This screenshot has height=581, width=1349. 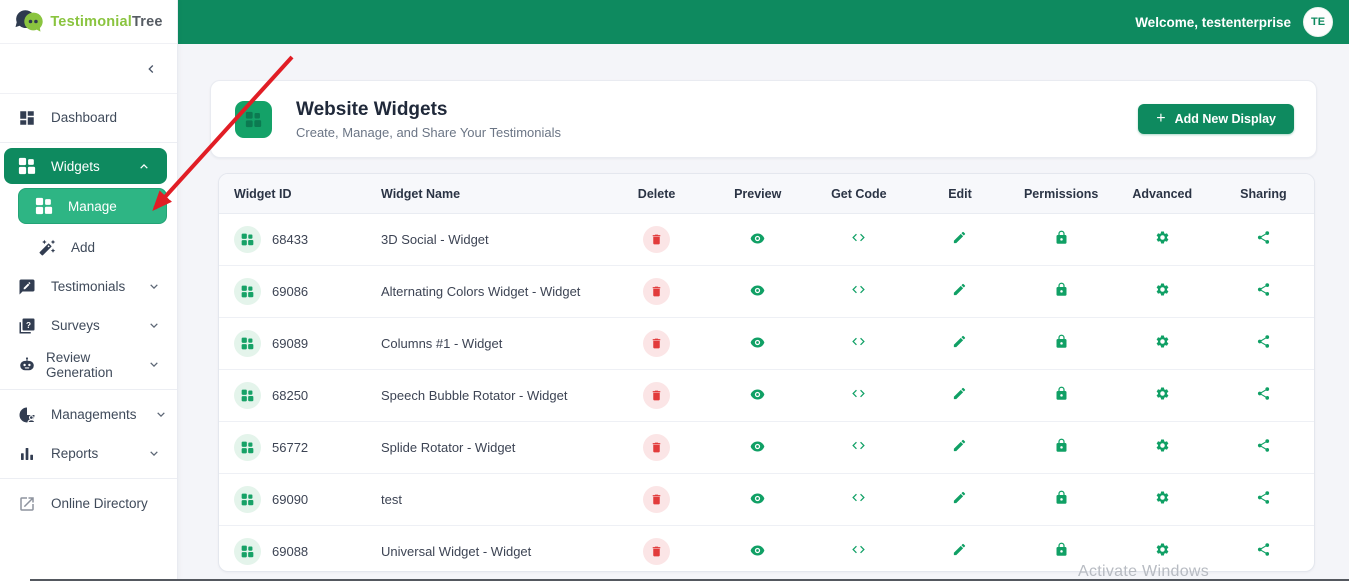 What do you see at coordinates (292, 291) in the screenshot?
I see `widget-id-cell: 69086` at bounding box center [292, 291].